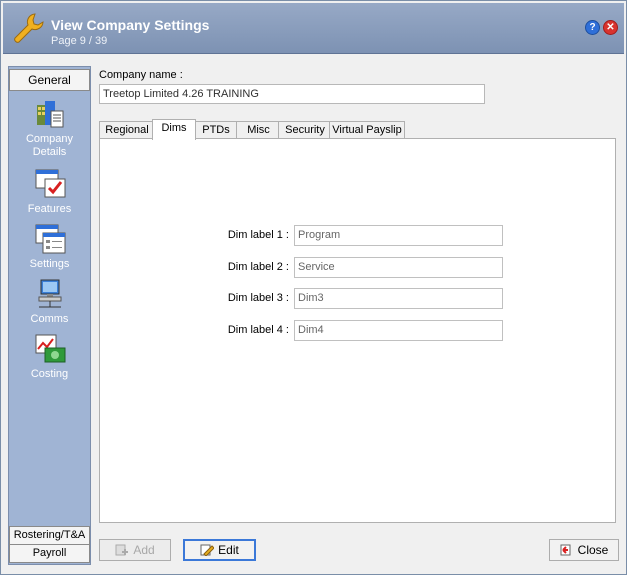 This screenshot has width=627, height=575. I want to click on tab-misc: Misc, so click(258, 130).